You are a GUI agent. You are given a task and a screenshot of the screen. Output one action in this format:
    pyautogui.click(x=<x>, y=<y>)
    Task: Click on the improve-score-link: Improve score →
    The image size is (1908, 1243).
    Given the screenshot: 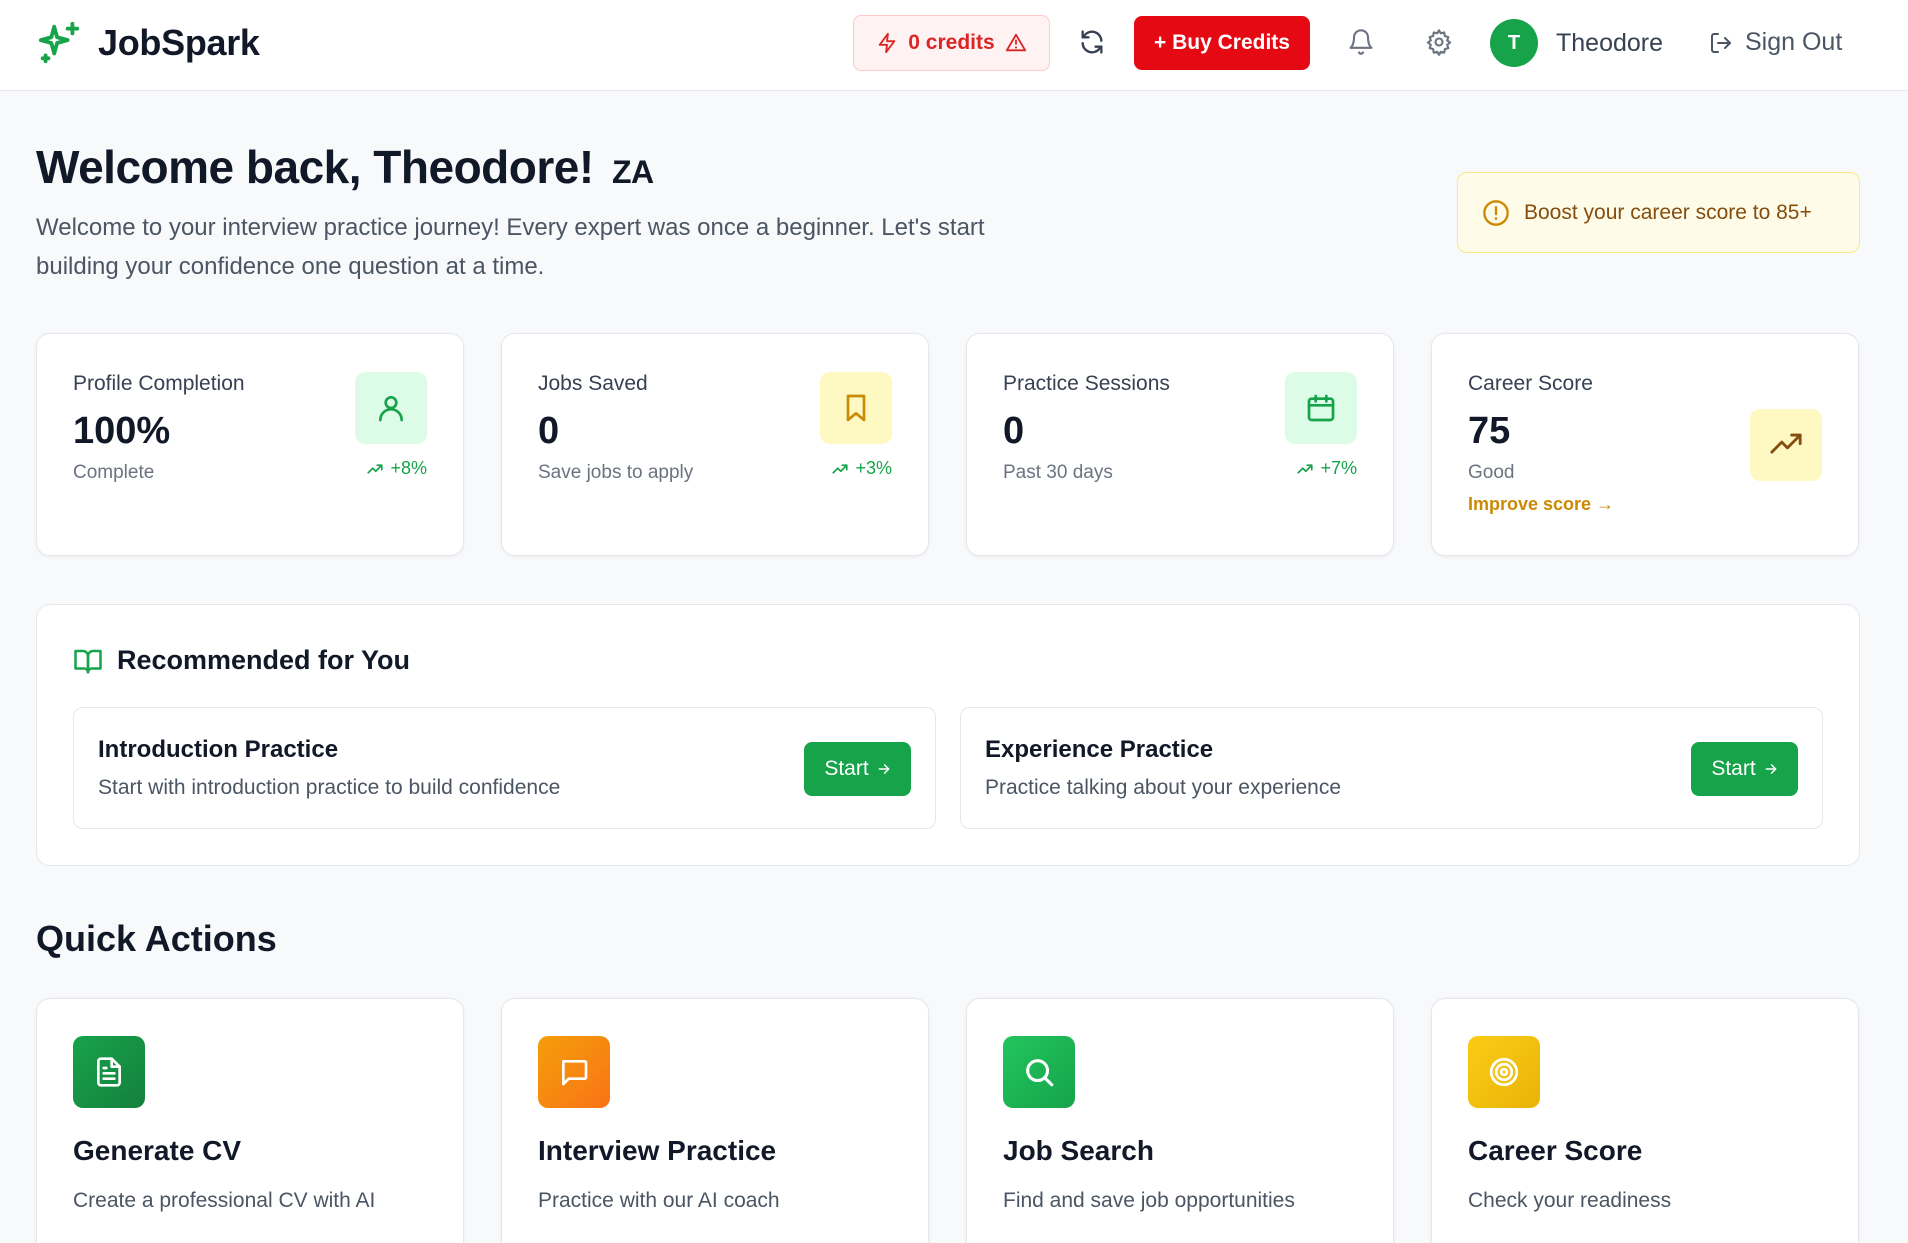 What is the action you would take?
    pyautogui.click(x=1541, y=504)
    